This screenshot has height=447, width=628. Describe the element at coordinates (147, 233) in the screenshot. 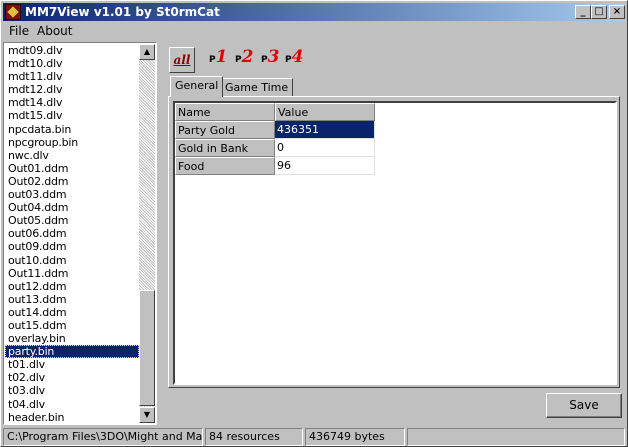

I see `list-scrollbar: ▲ ▼` at that location.